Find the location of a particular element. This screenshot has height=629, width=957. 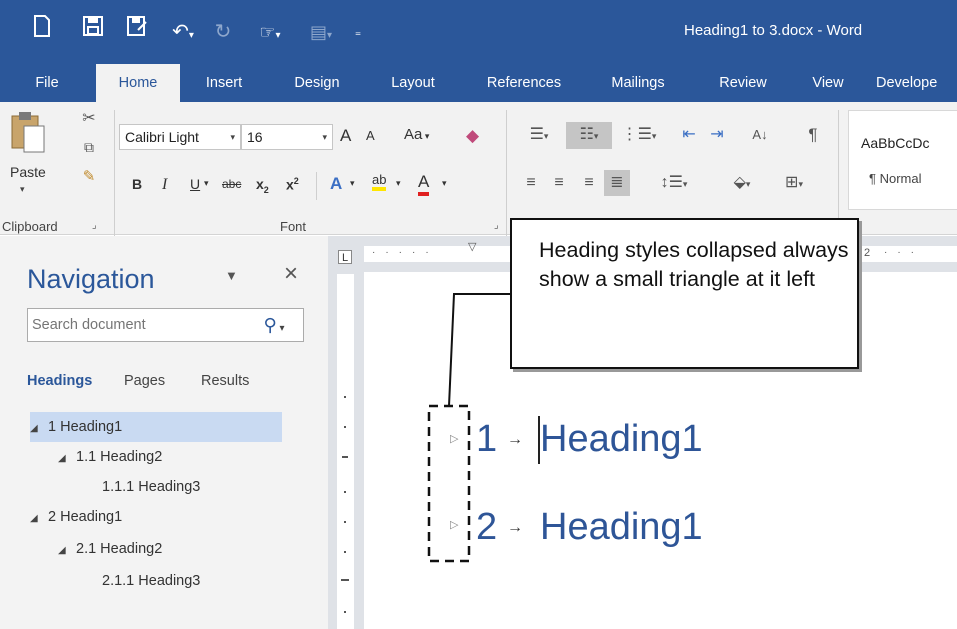

bullets-icon: ☰▾ is located at coordinates (539, 135).